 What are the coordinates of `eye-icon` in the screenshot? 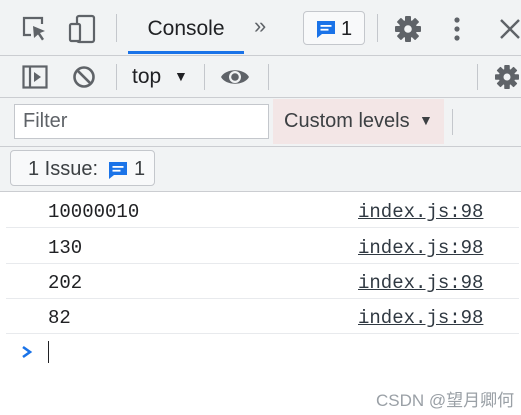 It's located at (235, 77).